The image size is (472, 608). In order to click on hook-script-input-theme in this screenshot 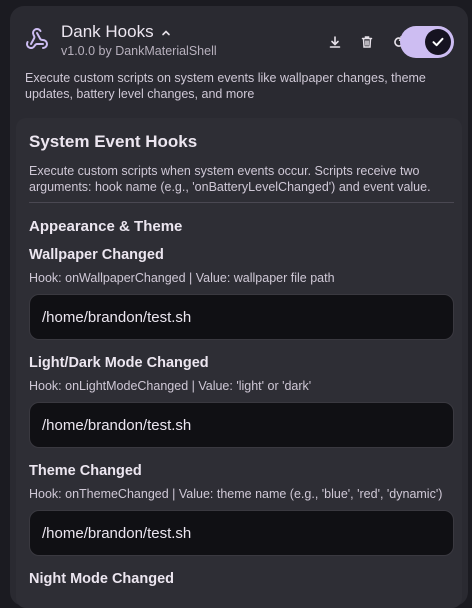, I will do `click(241, 533)`.